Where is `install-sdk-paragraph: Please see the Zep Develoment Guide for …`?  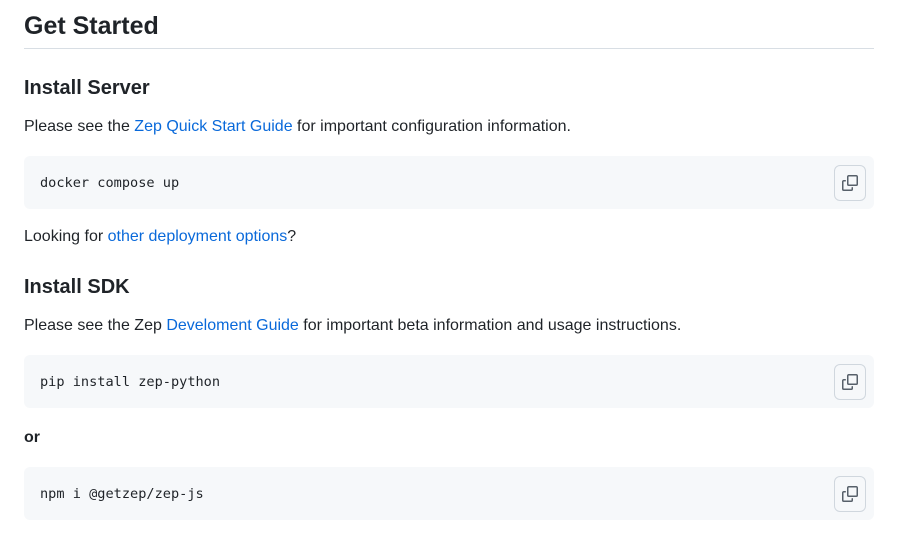
install-sdk-paragraph: Please see the Zep Develoment Guide for … is located at coordinates (449, 326).